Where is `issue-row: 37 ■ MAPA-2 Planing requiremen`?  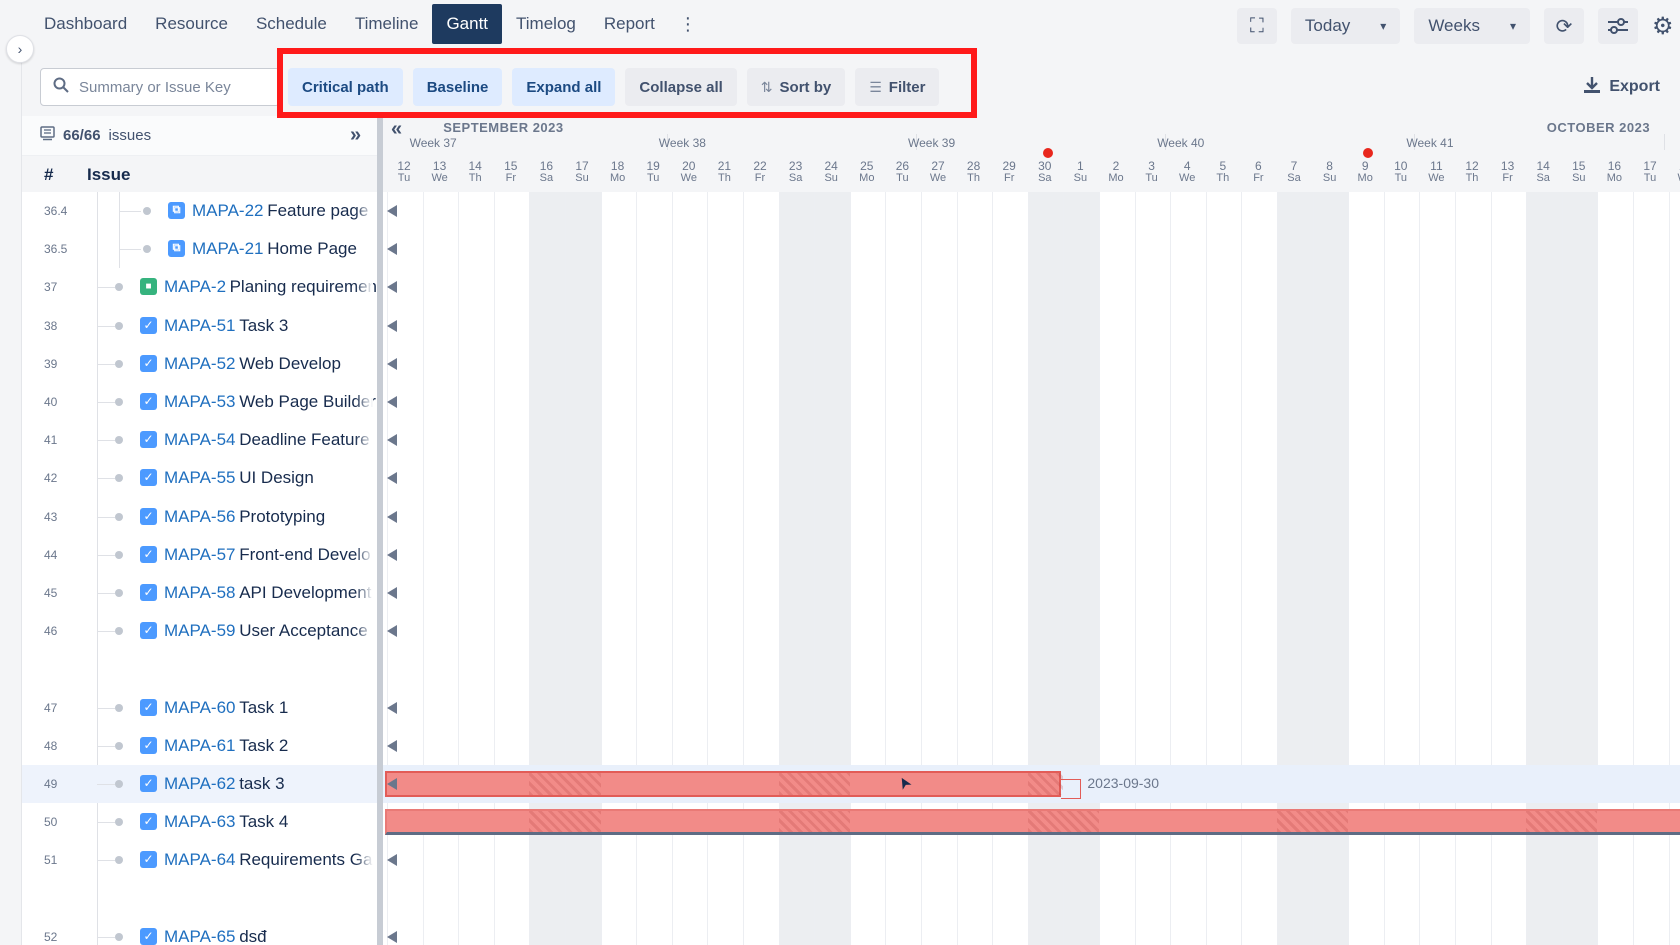
issue-row: 37 ■ MAPA-2 Planing requiremen is located at coordinates (199, 287).